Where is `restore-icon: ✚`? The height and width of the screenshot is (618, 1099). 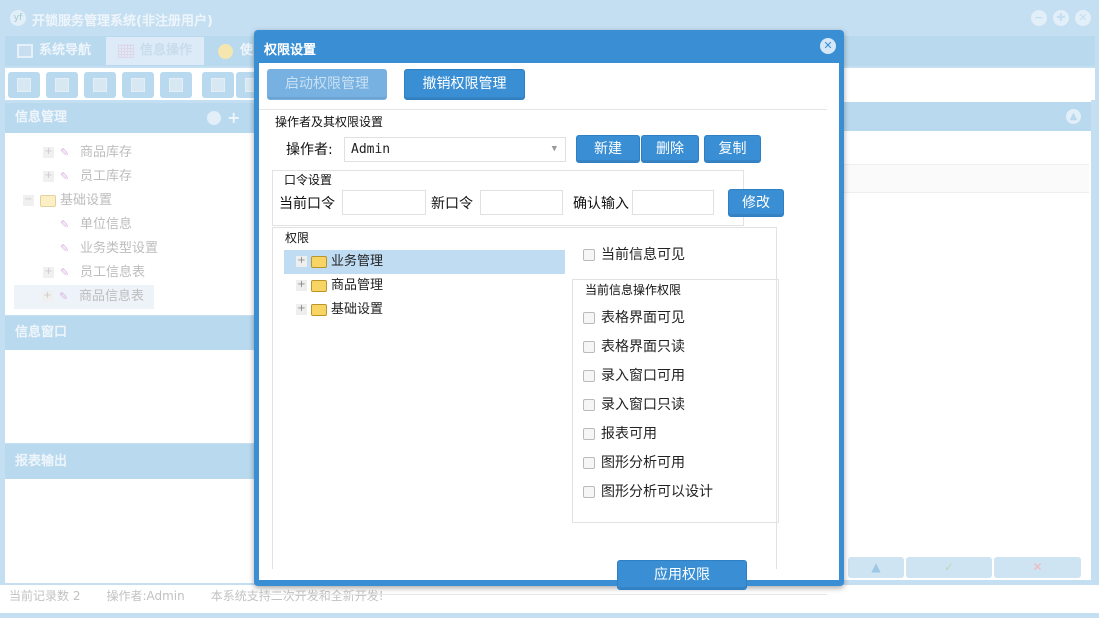
restore-icon: ✚ is located at coordinates (1061, 18).